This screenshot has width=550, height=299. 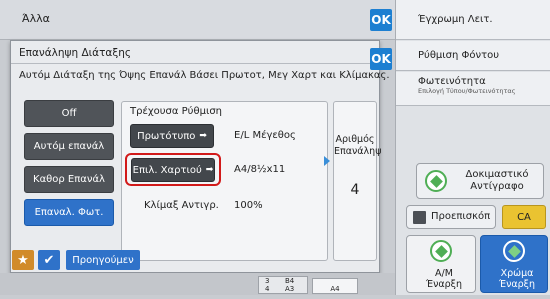 What do you see at coordinates (497, 180) in the screenshot?
I see `sample-copy-label: Δοκιμαστικό Αντίγραφο` at bounding box center [497, 180].